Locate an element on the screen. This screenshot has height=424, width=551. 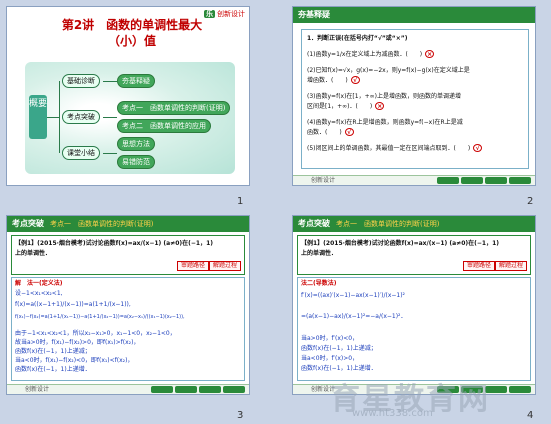
question-line: (5)闭区间上的单调函数，其最值一定在区间端点取到．( ) √ is located at coordinates (395, 148).